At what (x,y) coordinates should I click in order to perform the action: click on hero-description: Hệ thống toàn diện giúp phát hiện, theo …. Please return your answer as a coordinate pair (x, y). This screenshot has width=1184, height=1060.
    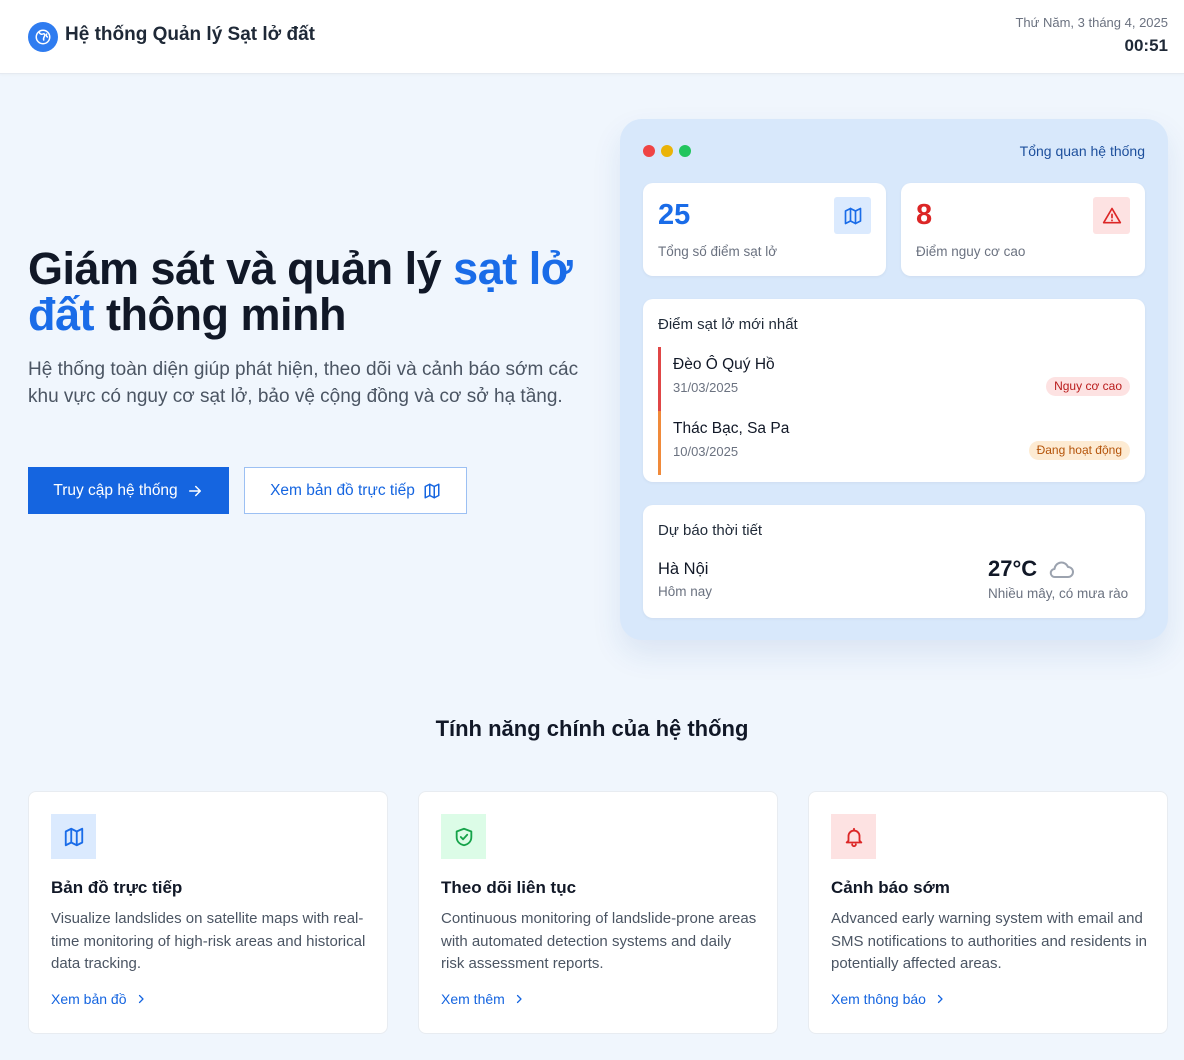
    Looking at the image, I should click on (303, 383).